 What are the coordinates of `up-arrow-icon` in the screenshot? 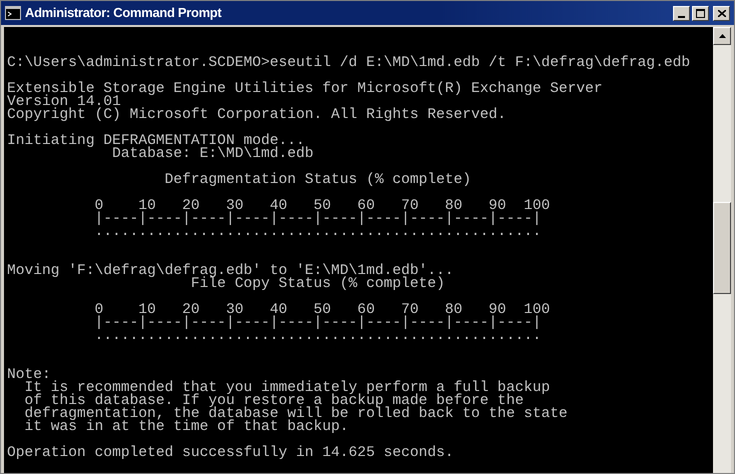 It's located at (722, 36).